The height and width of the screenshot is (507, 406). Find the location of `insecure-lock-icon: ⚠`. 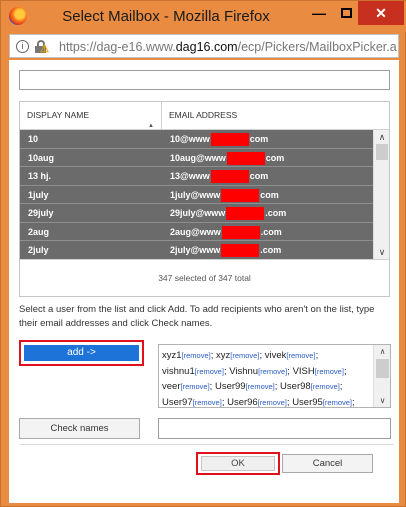

insecure-lock-icon: ⚠ is located at coordinates (41, 47).